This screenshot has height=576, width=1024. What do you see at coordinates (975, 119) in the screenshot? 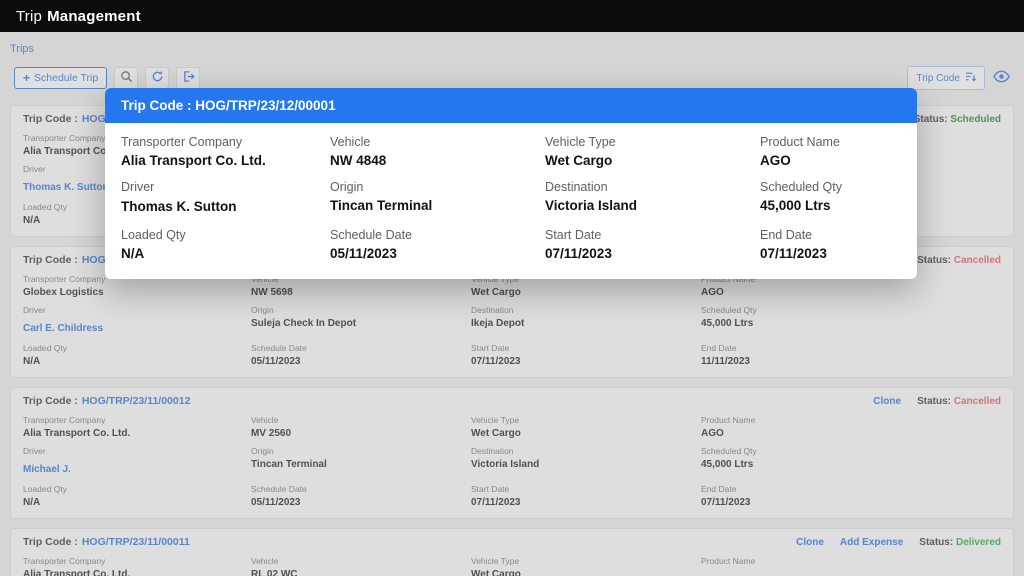
I see `status-badge: Scheduled` at bounding box center [975, 119].